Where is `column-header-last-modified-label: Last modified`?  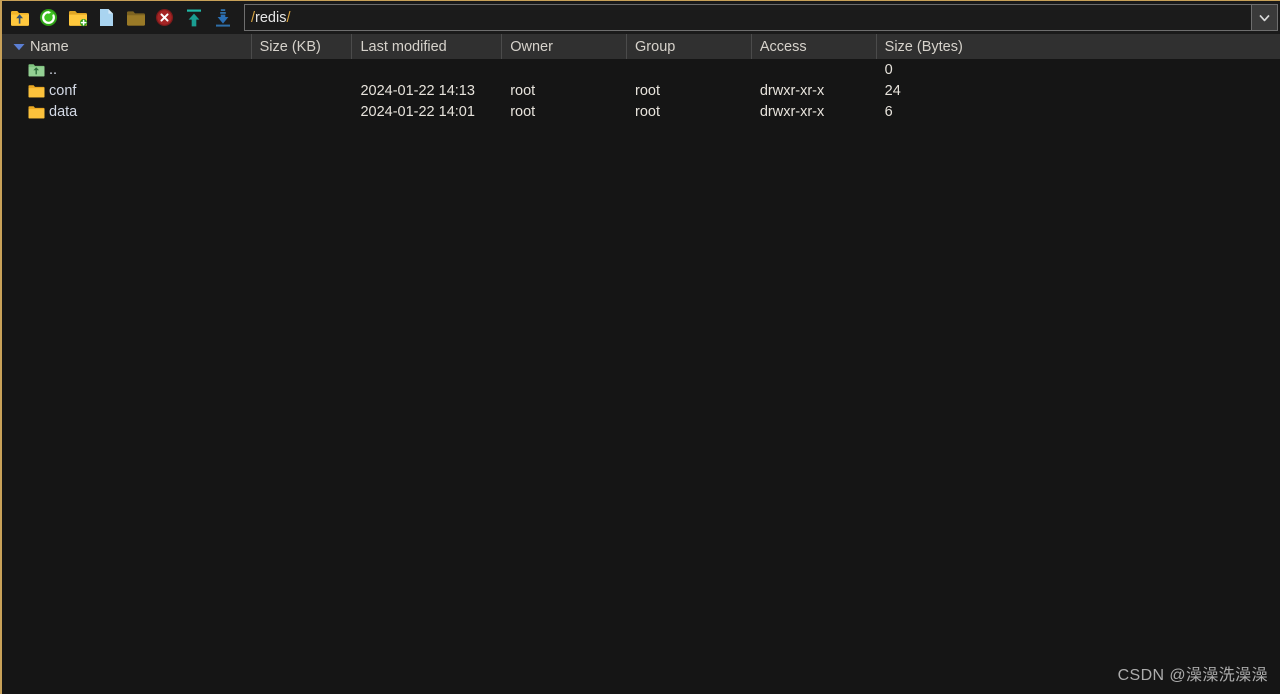 column-header-last-modified-label: Last modified is located at coordinates (403, 46).